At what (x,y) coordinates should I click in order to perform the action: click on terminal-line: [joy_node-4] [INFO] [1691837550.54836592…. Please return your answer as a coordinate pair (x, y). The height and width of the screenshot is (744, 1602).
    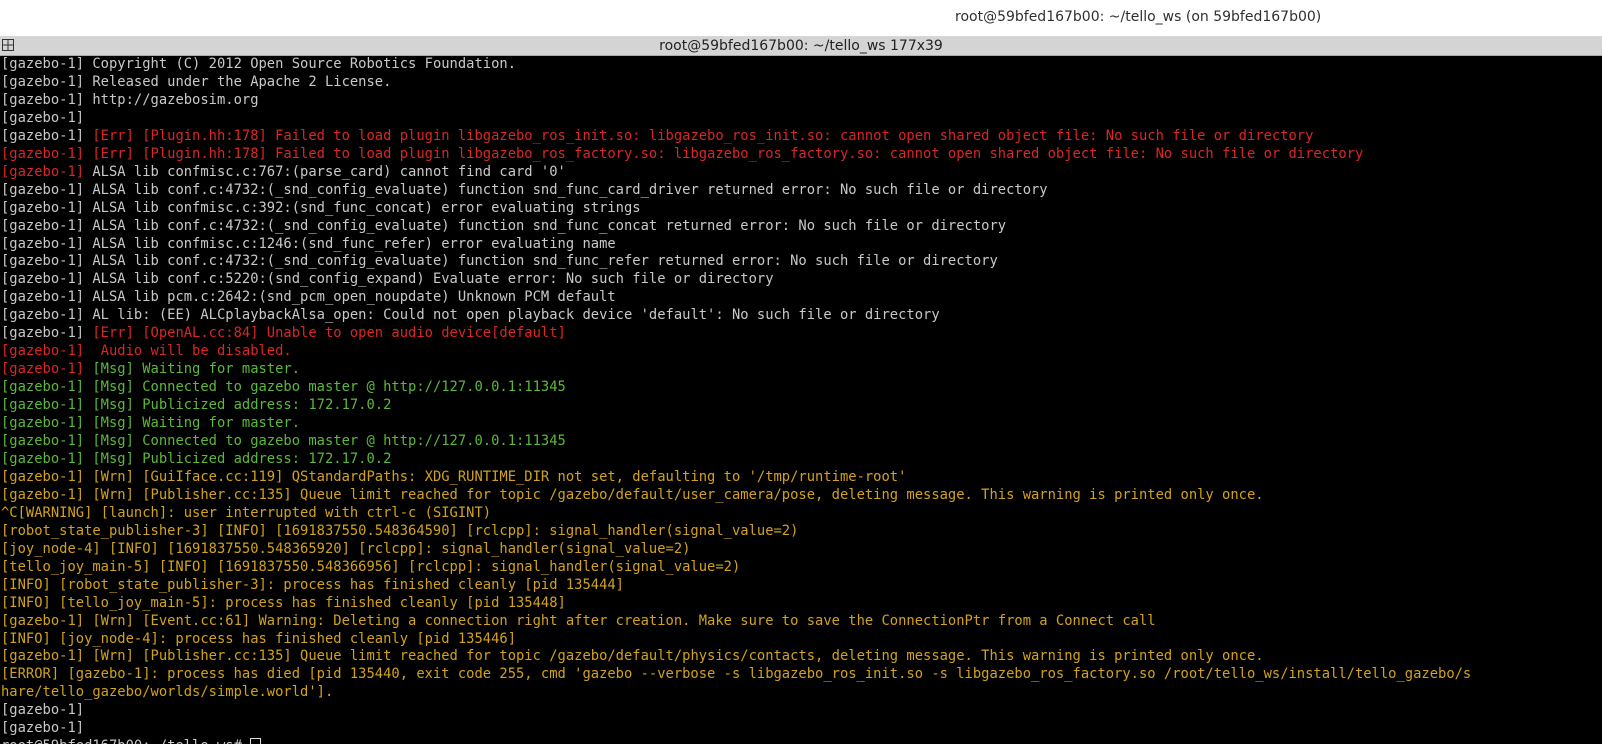
    Looking at the image, I should click on (801, 550).